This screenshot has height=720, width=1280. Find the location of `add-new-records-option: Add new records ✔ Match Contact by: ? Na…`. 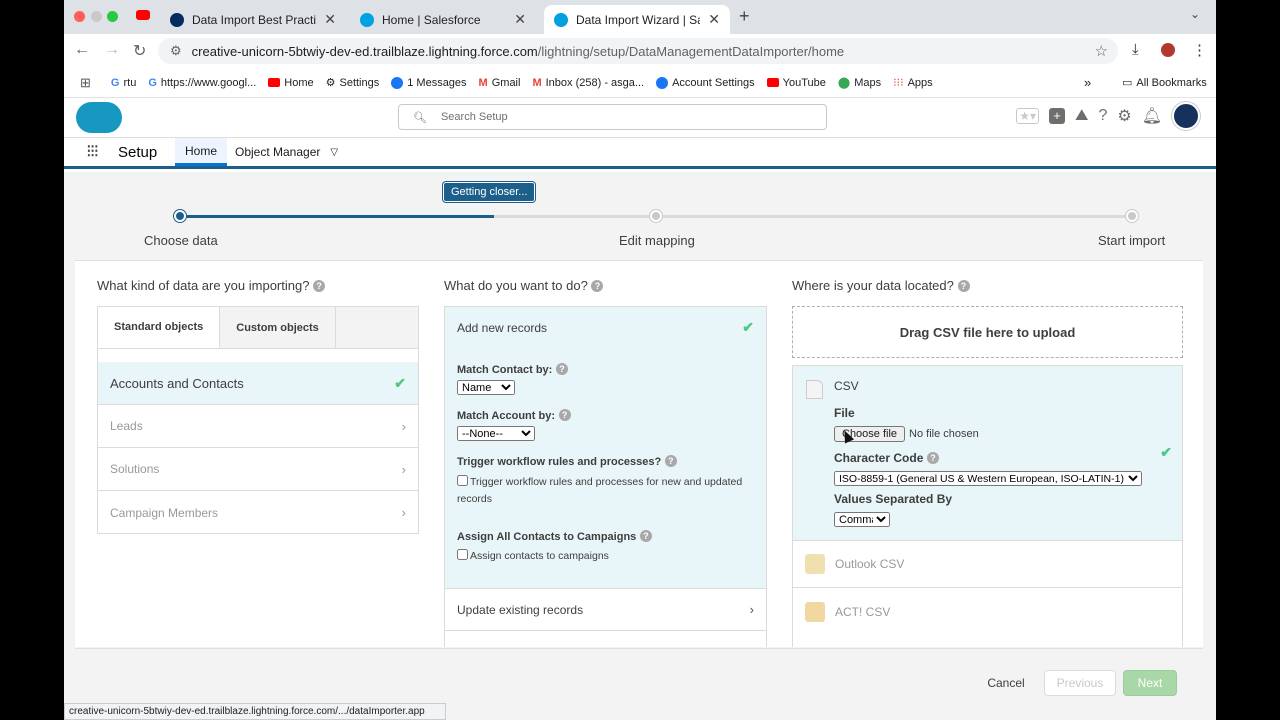

add-new-records-option: Add new records ✔ Match Contact by: ? Na… is located at coordinates (605, 447).